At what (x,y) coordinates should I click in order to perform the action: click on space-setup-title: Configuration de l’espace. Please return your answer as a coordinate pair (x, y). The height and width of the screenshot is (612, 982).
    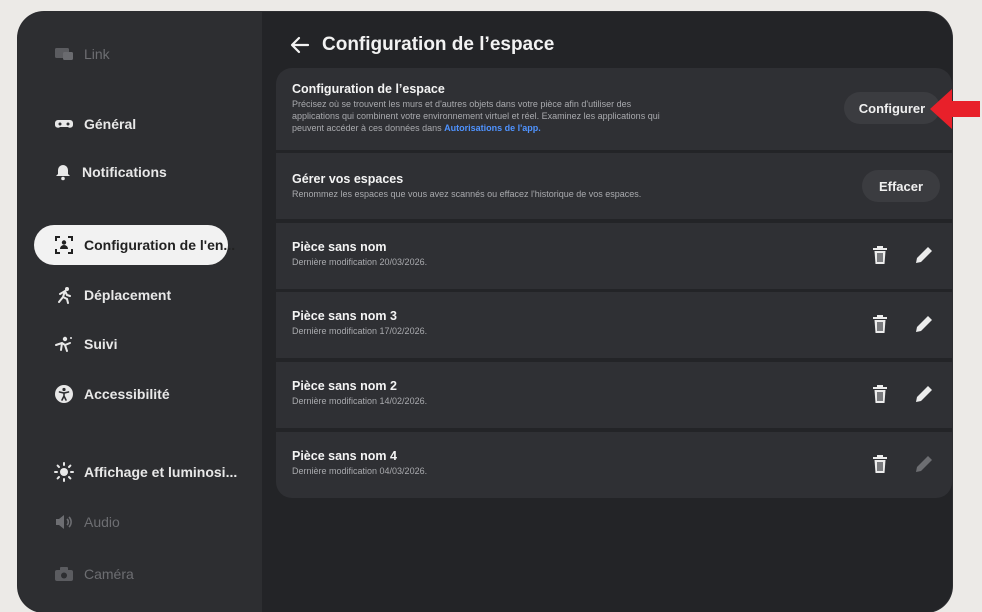
    Looking at the image, I should click on (368, 89).